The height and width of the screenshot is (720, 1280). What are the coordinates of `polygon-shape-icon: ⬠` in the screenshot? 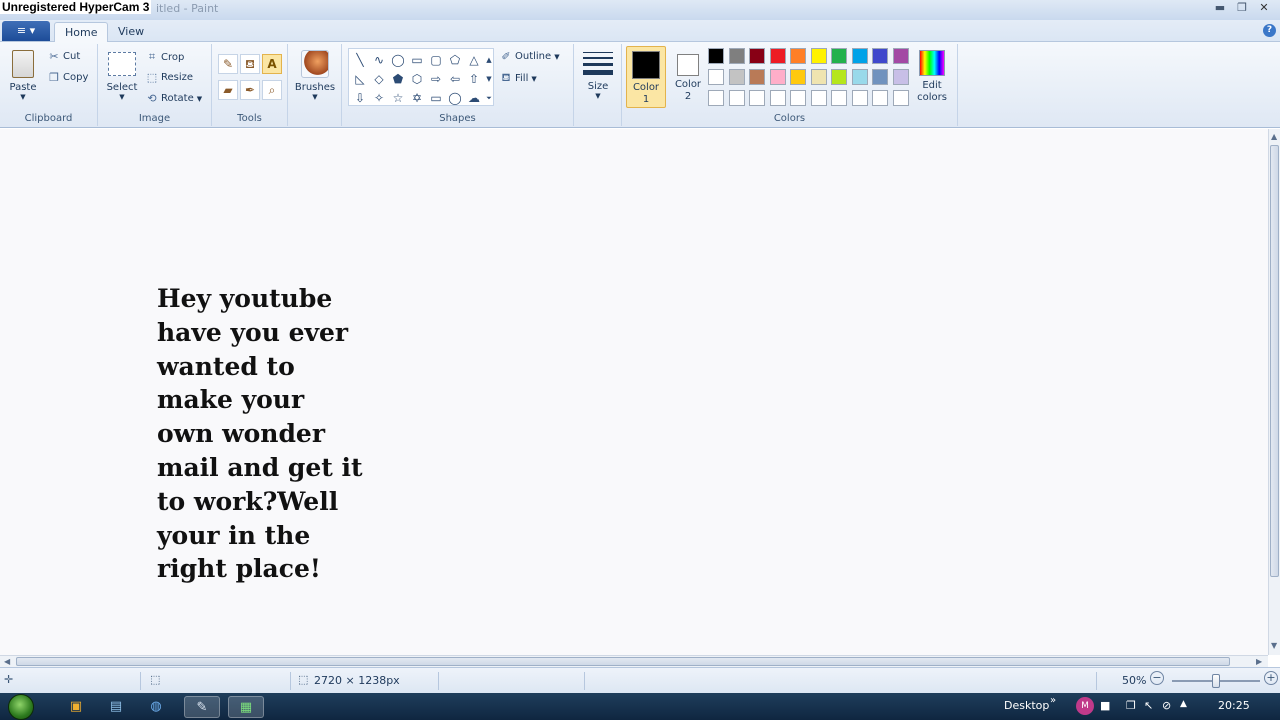 It's located at (455, 60).